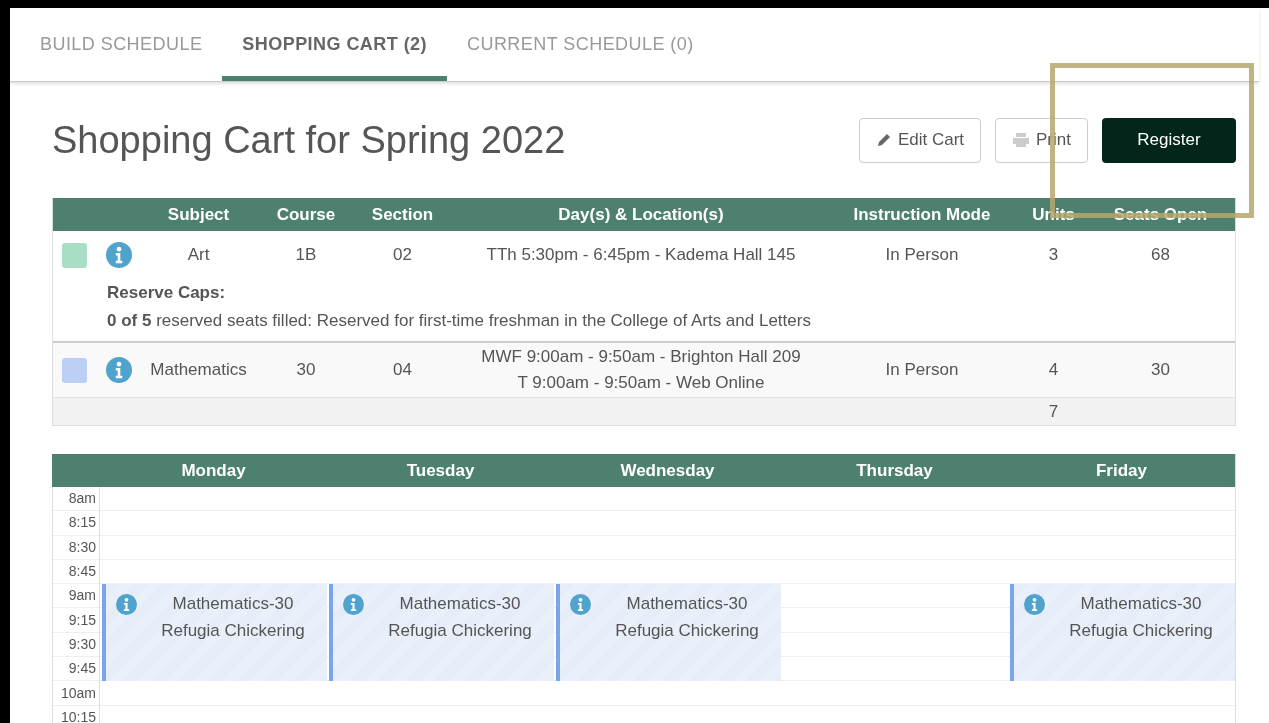 The height and width of the screenshot is (723, 1269). What do you see at coordinates (306, 370) in the screenshot?
I see `course-cell-text: 30` at bounding box center [306, 370].